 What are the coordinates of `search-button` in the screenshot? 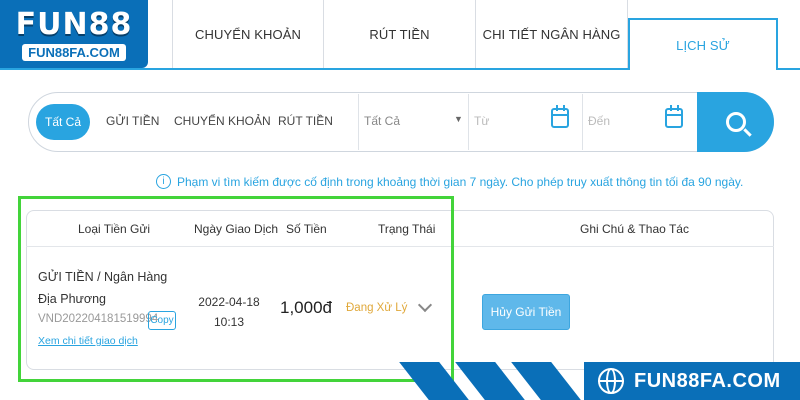 It's located at (735, 122).